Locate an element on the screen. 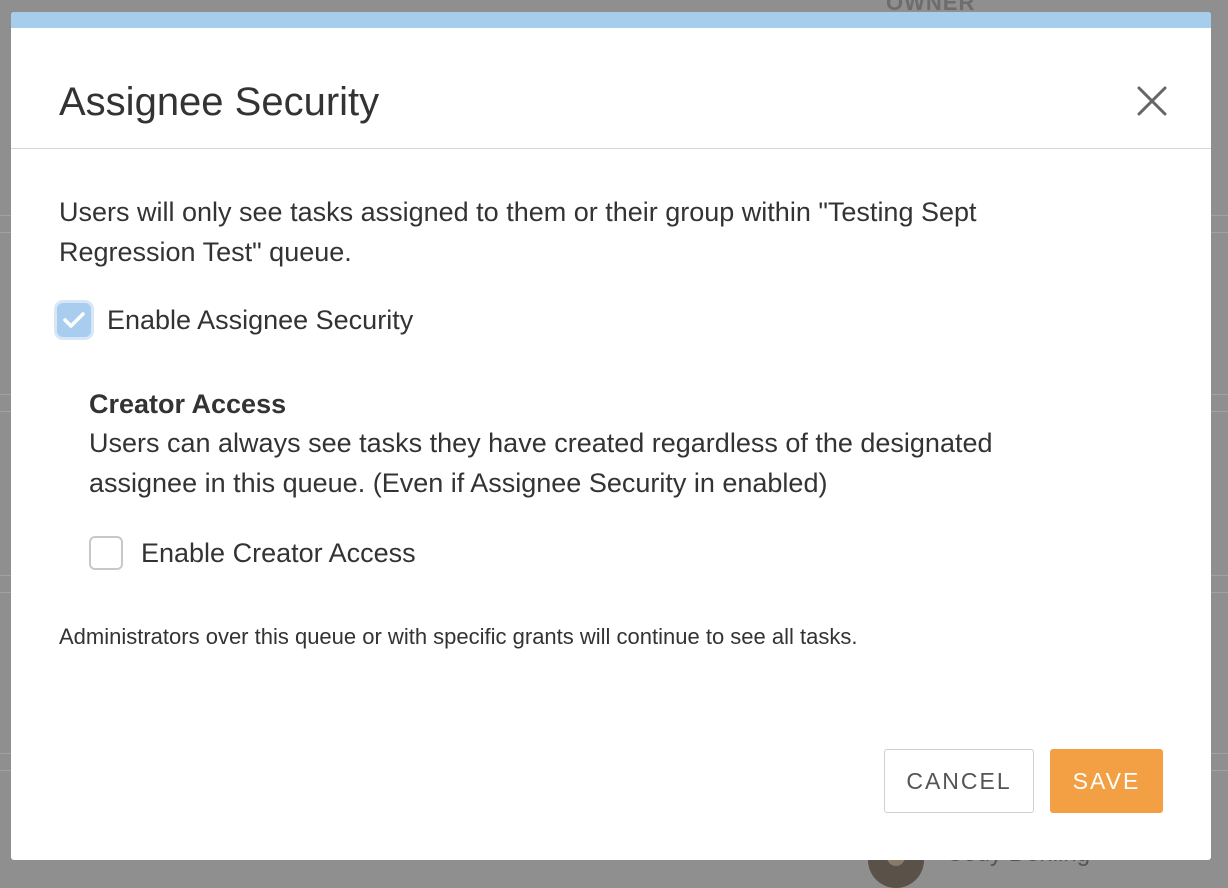  modal-header: Assignee Security is located at coordinates (611, 88).